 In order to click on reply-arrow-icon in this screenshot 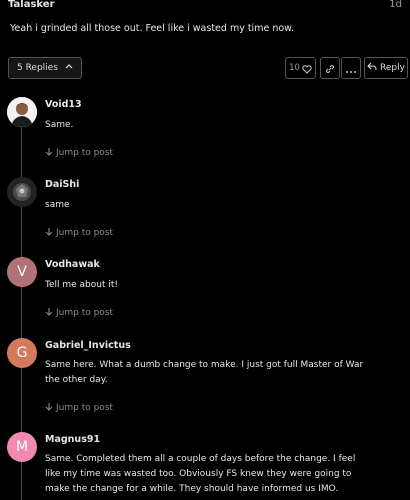, I will do `click(372, 68)`.